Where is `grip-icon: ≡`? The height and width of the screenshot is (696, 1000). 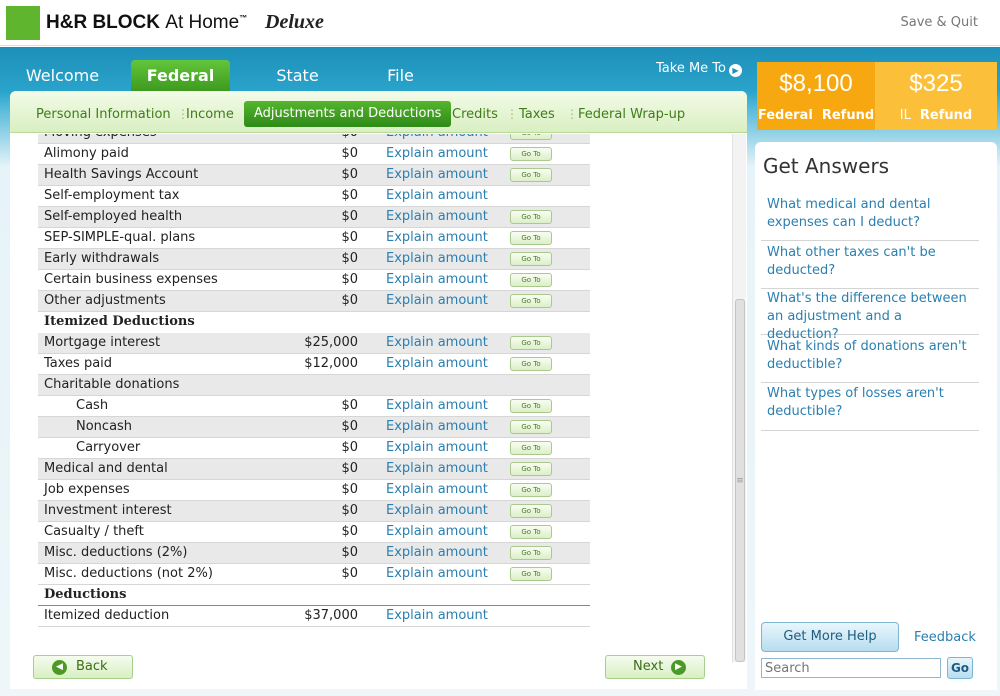 grip-icon: ≡ is located at coordinates (740, 481).